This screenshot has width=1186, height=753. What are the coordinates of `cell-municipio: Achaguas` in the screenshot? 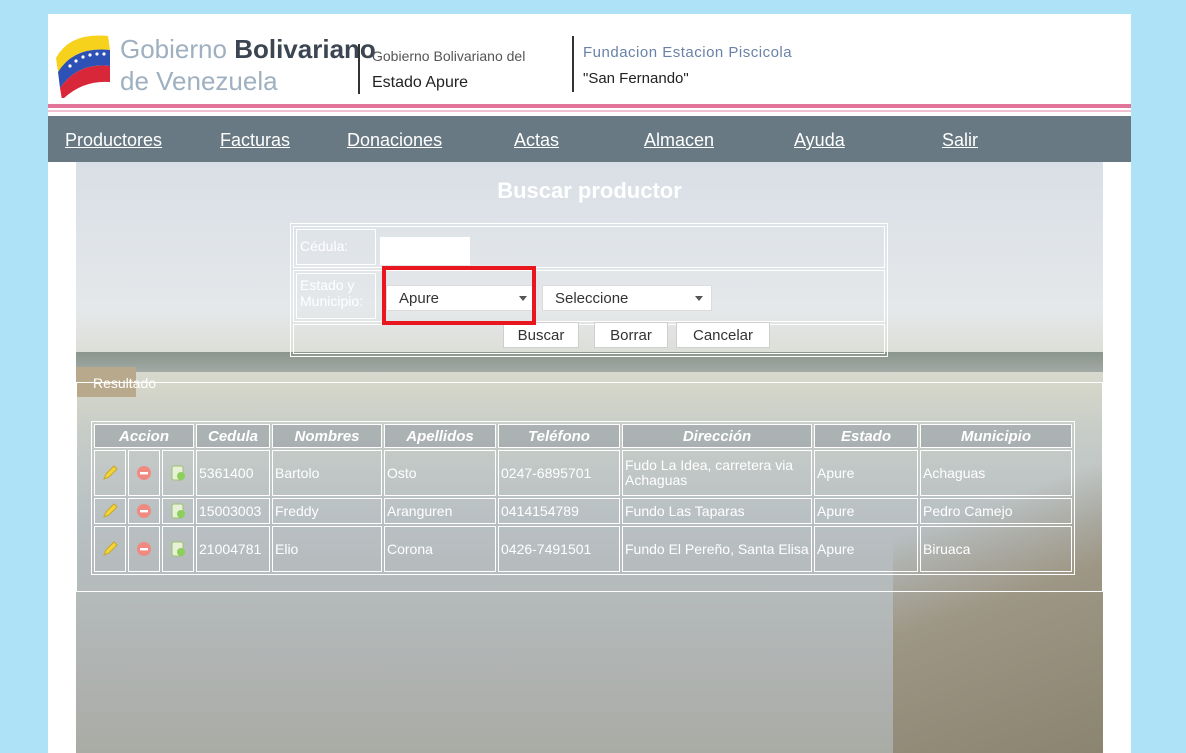 It's located at (996, 473).